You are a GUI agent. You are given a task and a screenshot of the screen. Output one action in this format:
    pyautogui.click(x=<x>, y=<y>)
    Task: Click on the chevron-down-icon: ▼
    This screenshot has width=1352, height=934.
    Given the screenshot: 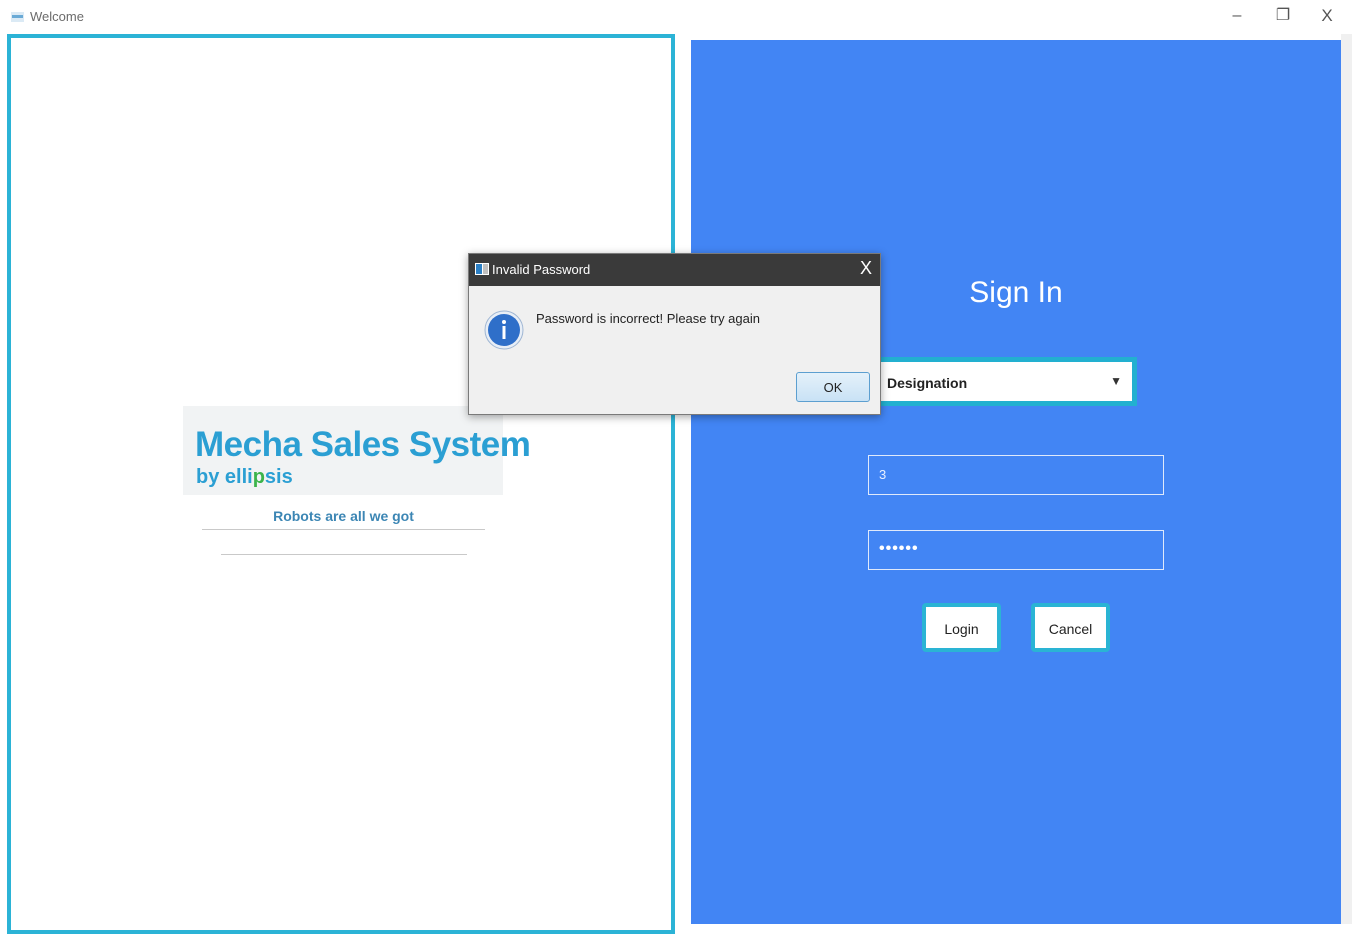 What is the action you would take?
    pyautogui.click(x=1116, y=381)
    